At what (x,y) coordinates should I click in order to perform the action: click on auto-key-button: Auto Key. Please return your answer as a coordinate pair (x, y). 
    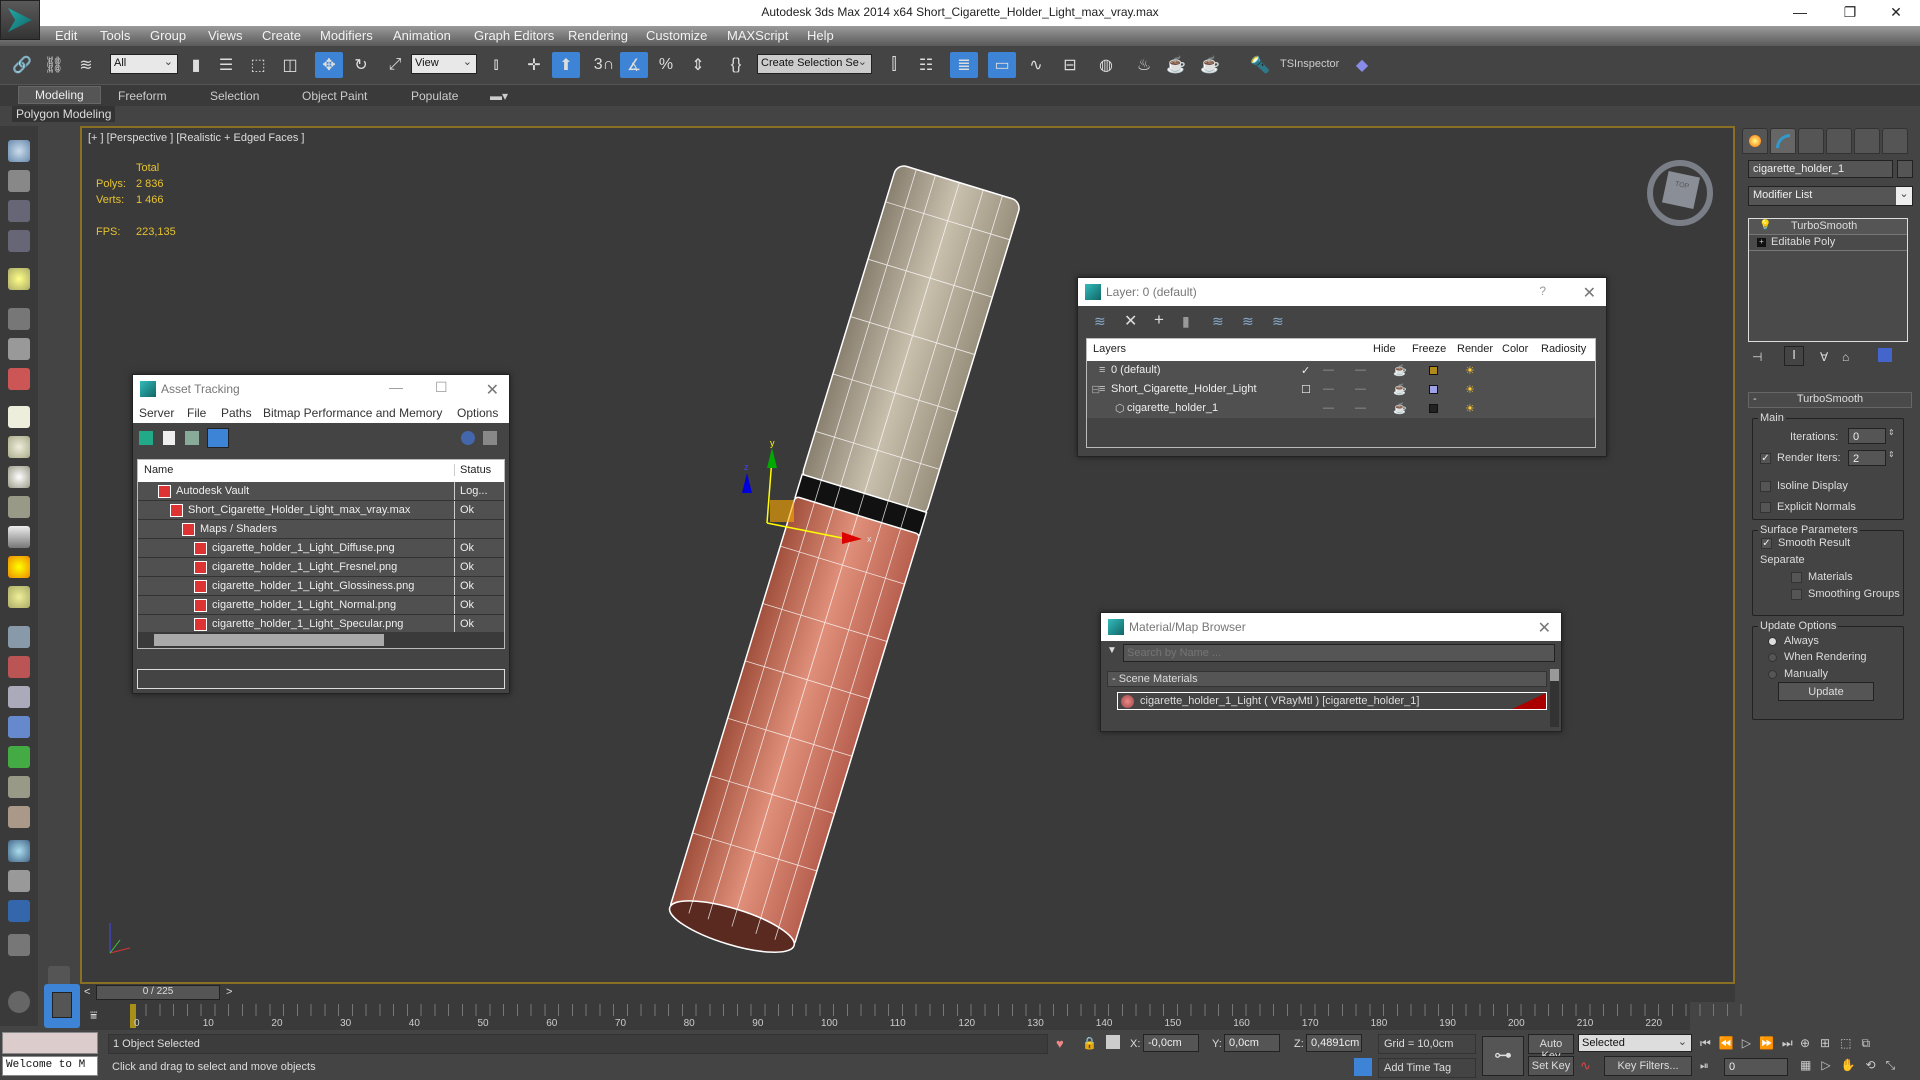
    Looking at the image, I should click on (1551, 1048).